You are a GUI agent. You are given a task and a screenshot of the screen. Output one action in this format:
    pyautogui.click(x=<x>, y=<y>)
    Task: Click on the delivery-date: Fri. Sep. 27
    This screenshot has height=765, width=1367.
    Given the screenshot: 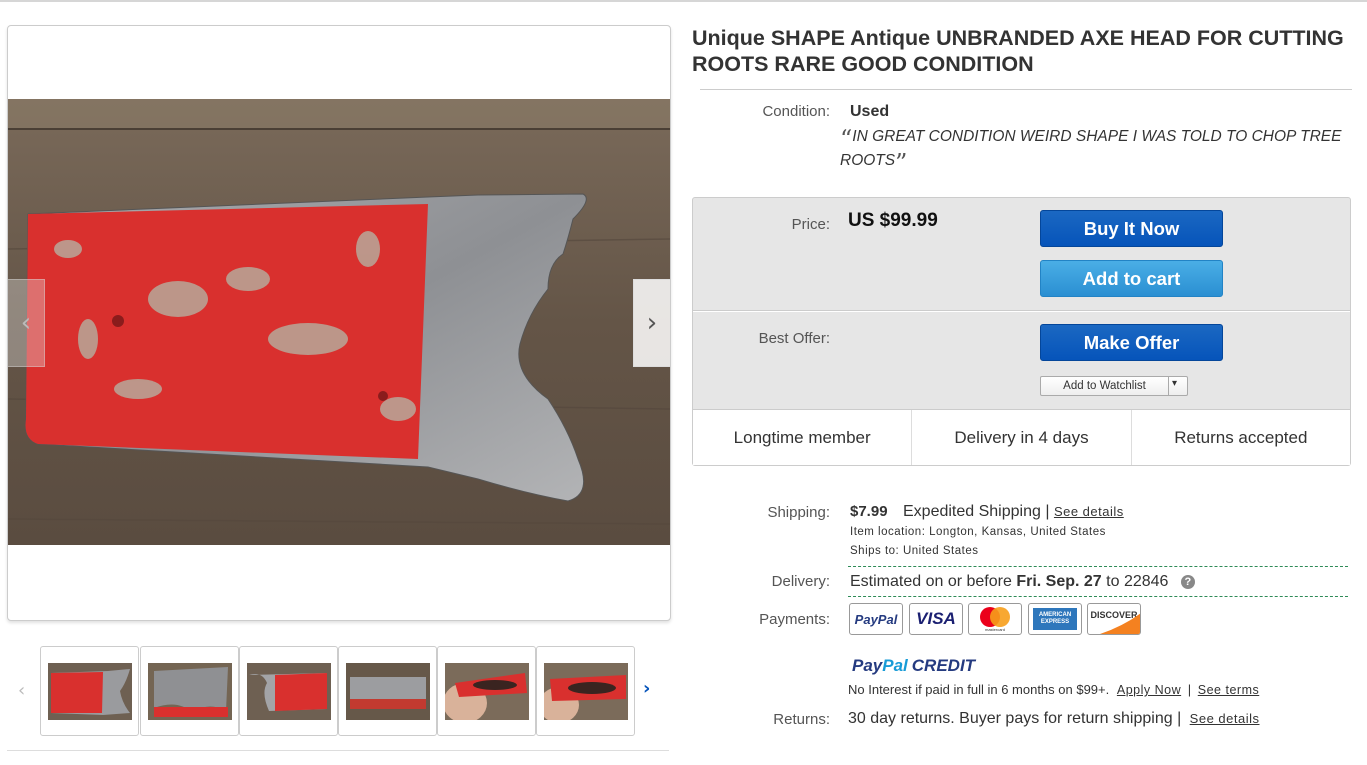 What is the action you would take?
    pyautogui.click(x=1059, y=581)
    